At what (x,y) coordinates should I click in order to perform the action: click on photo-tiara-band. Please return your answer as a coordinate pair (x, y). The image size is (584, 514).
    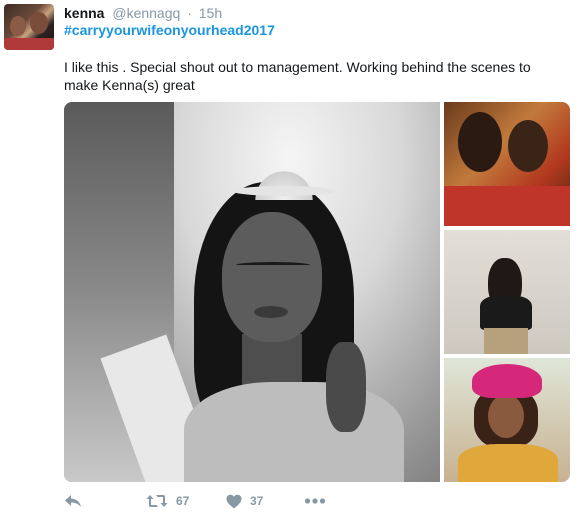
    Looking at the image, I should click on (284, 191).